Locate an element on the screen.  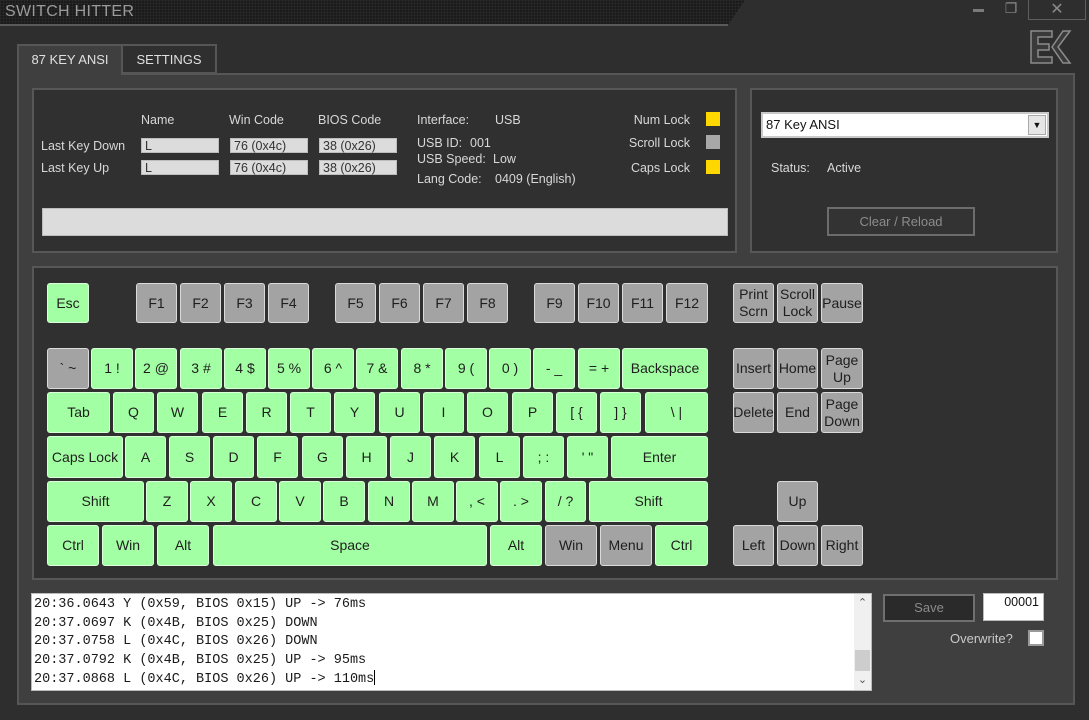
key-2: 2 @ is located at coordinates (156, 368).